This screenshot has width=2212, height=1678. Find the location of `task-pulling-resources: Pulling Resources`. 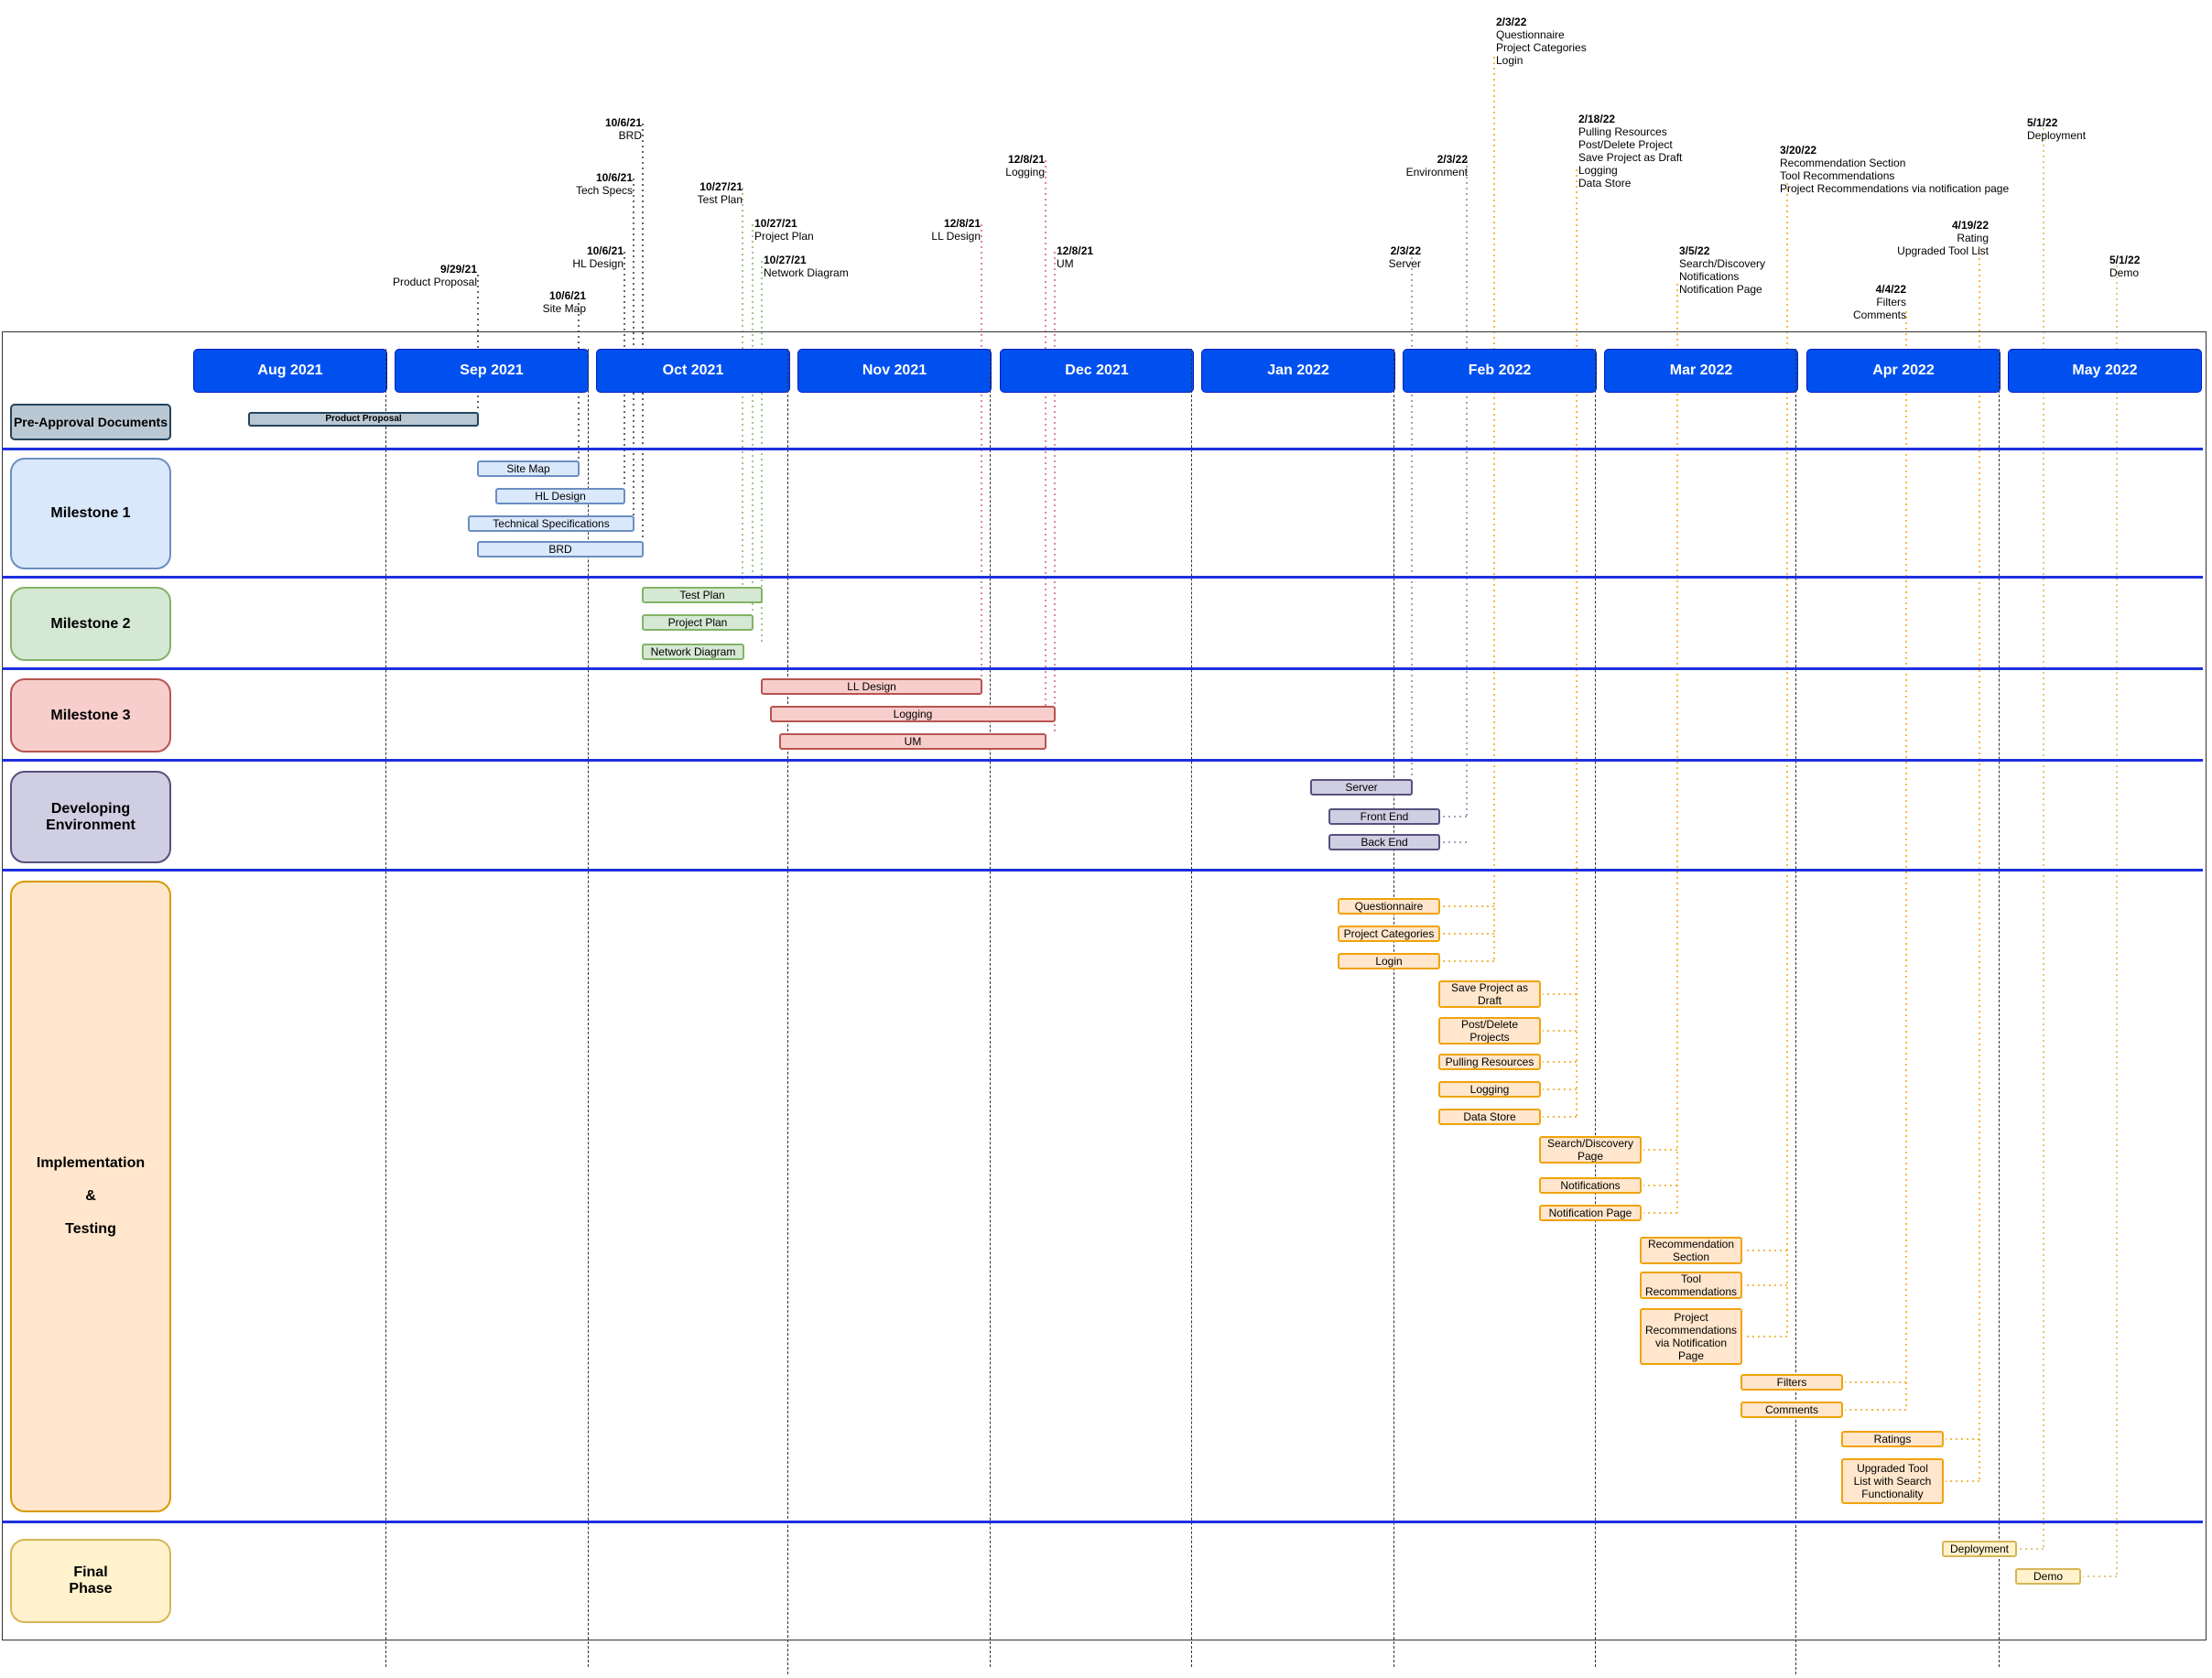

task-pulling-resources: Pulling Resources is located at coordinates (1490, 1062).